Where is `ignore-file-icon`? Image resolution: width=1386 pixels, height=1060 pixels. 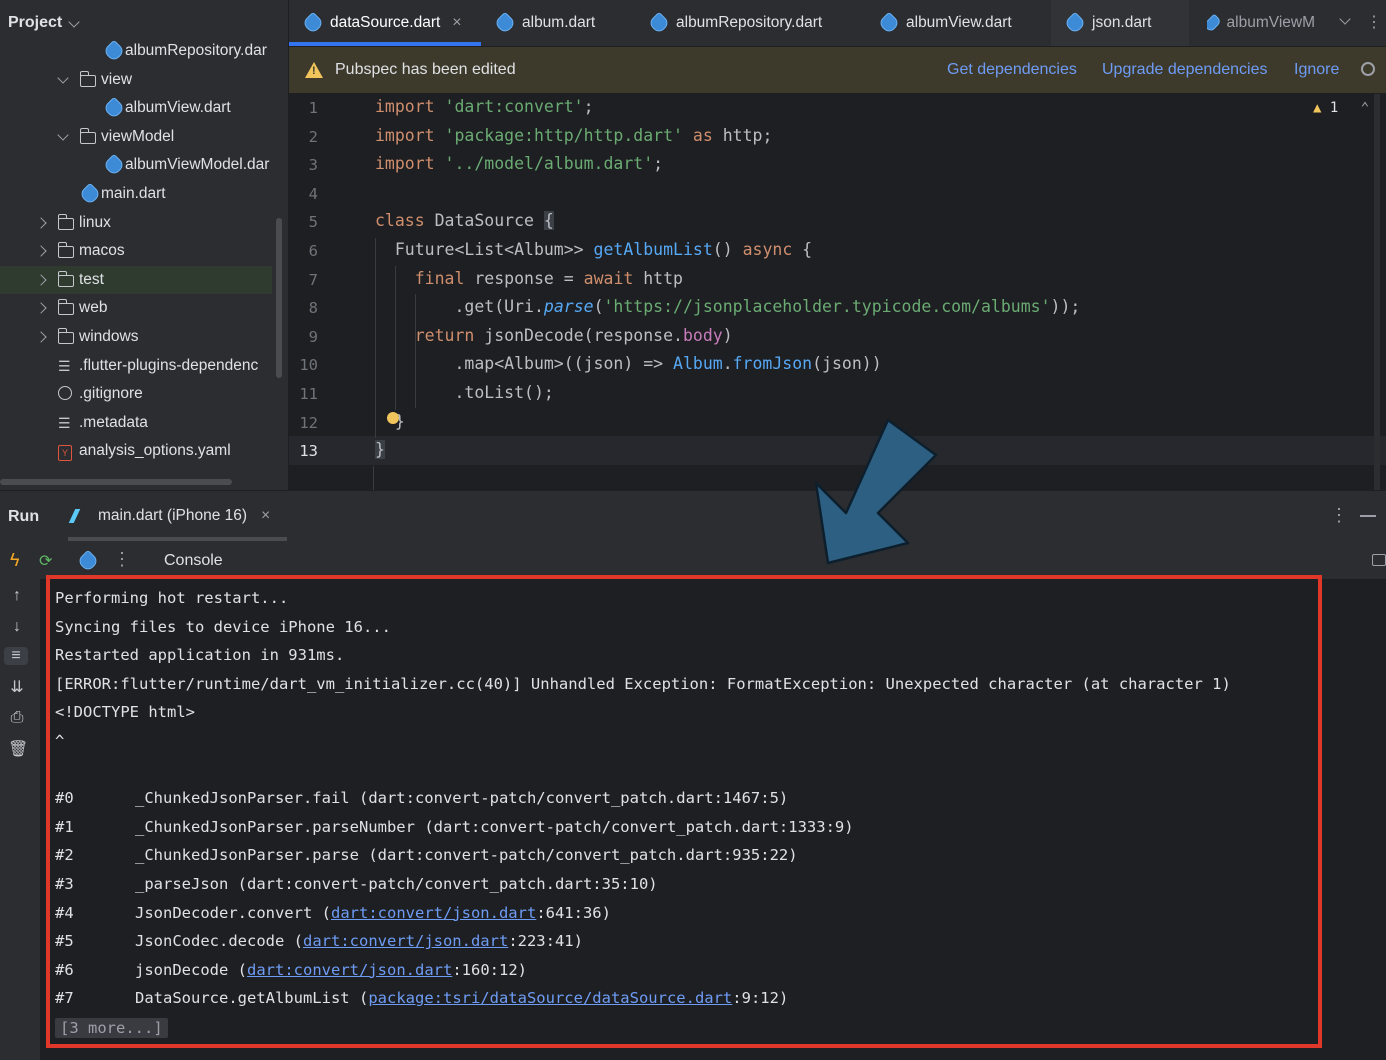
ignore-file-icon is located at coordinates (67, 394).